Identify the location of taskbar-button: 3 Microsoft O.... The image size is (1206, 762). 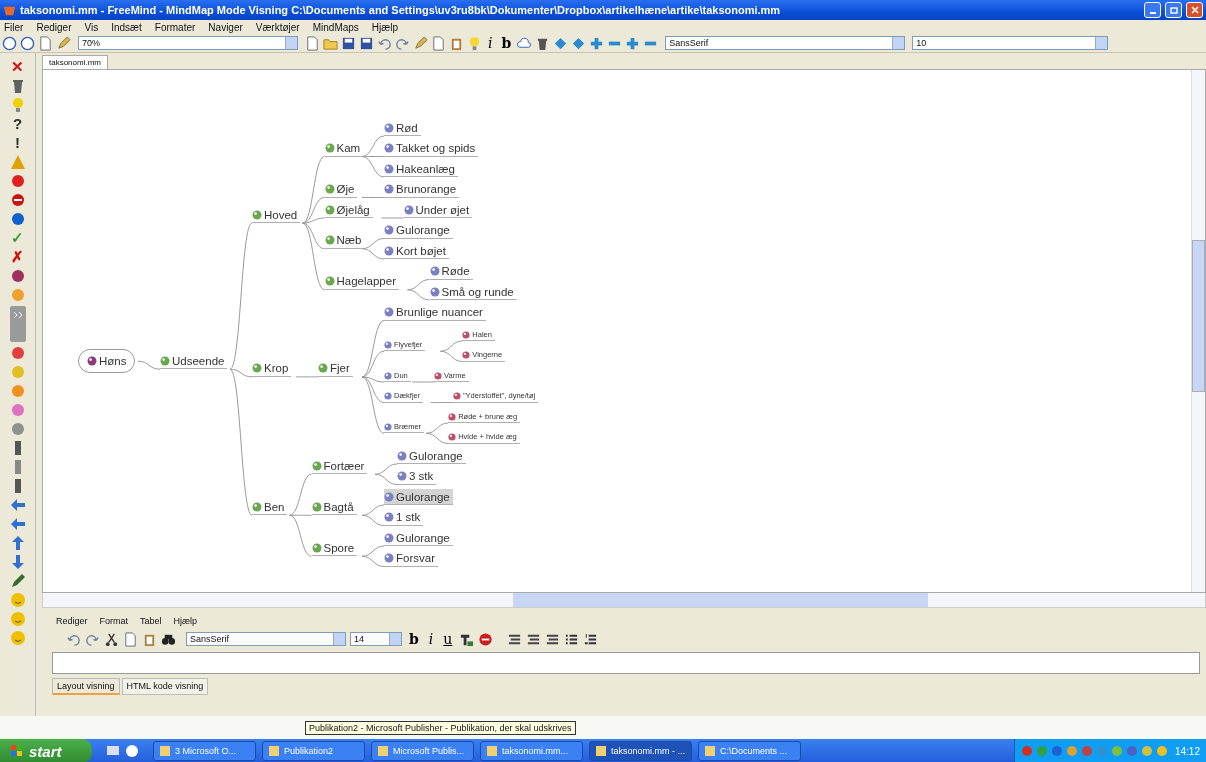
(204, 751).